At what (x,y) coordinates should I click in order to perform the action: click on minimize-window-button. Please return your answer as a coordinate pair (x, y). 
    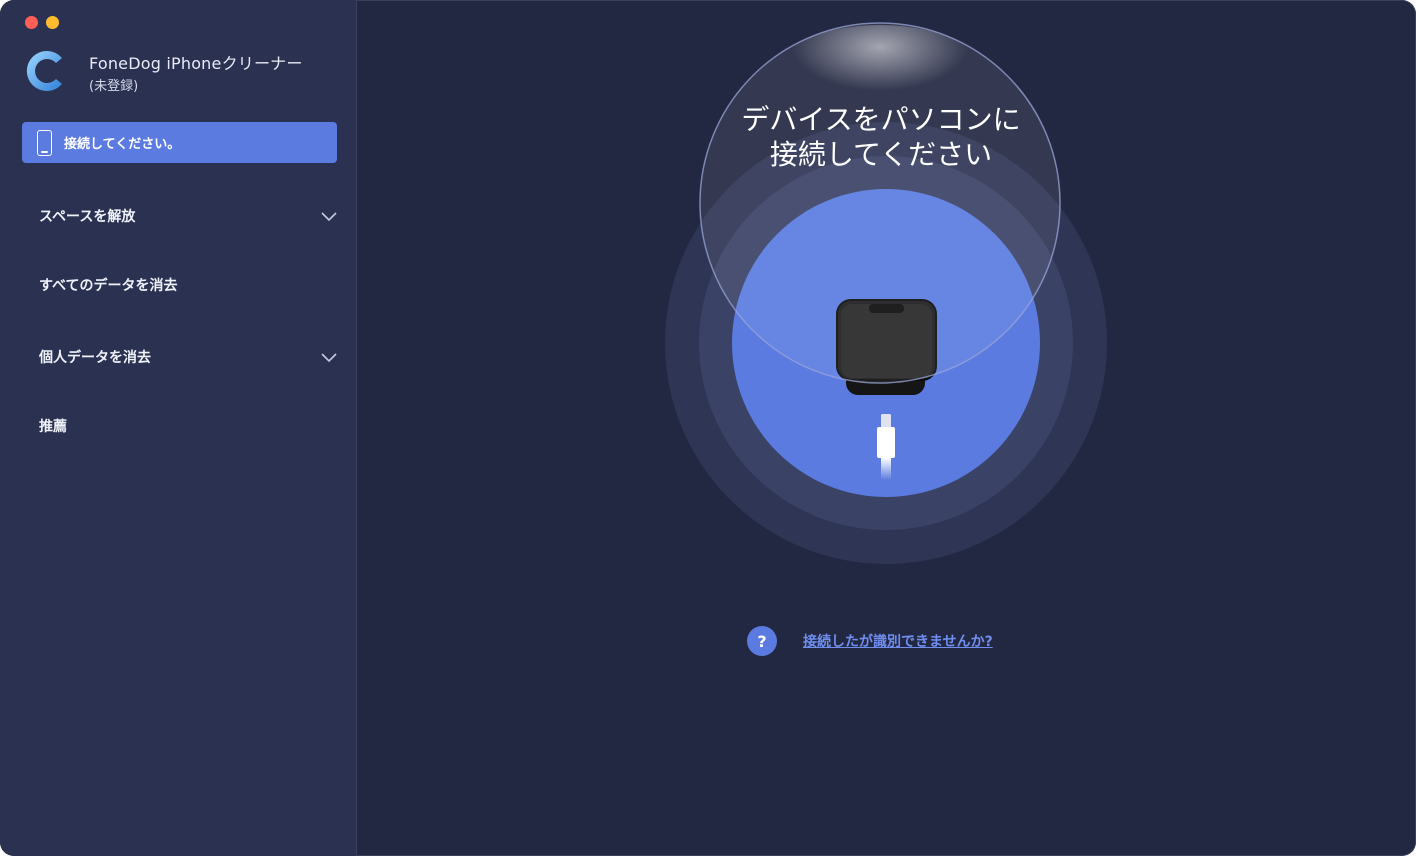
    Looking at the image, I should click on (52, 22).